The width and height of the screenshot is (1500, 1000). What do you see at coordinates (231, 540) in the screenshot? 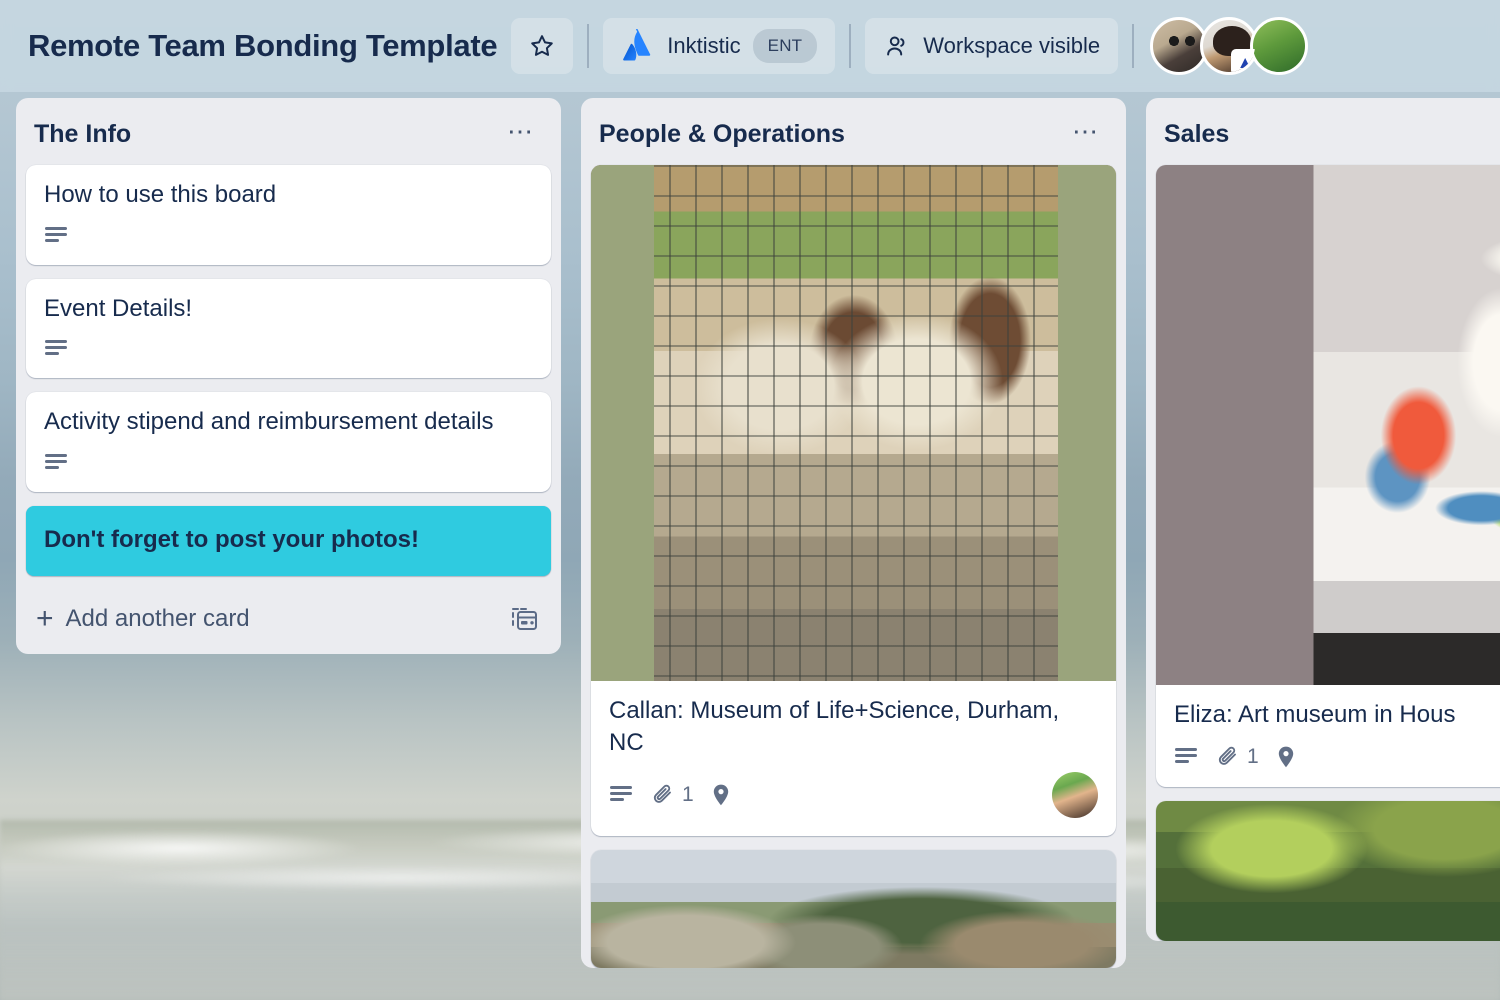
I see `card-title: Don't forget to post your photos!` at bounding box center [231, 540].